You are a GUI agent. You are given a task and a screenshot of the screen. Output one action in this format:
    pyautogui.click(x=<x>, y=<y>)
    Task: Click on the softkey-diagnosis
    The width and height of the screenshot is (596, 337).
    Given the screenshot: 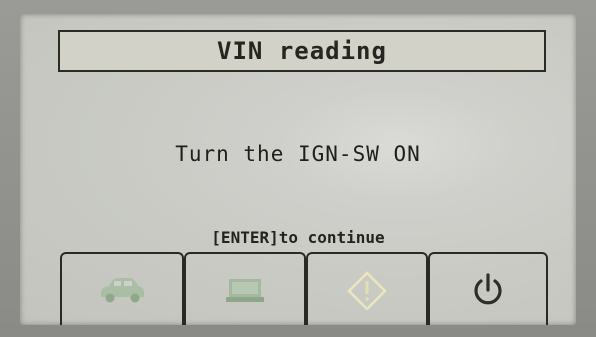 What is the action you would take?
    pyautogui.click(x=367, y=288)
    